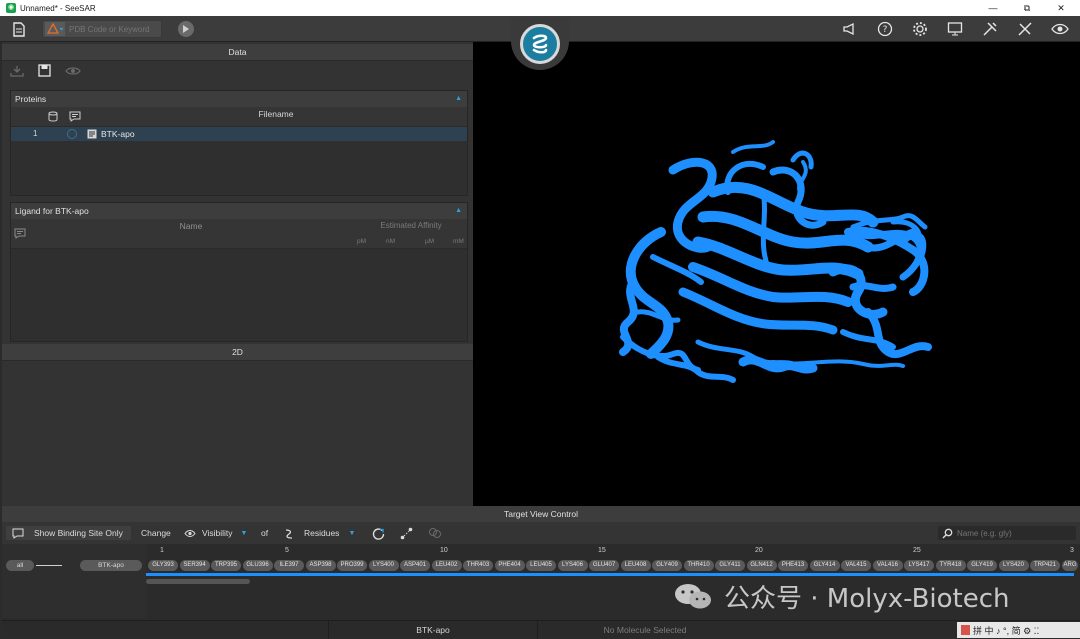 The height and width of the screenshot is (639, 1080). I want to click on residue-chip: GLY411, so click(730, 565).